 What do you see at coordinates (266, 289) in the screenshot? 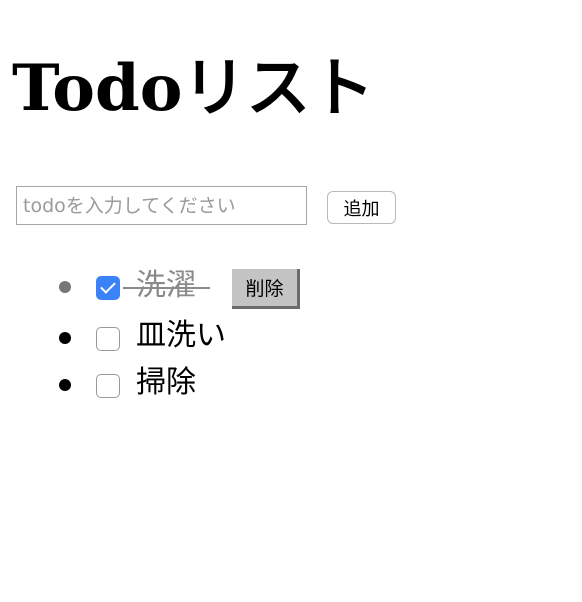
I see `delete-button: 削除` at bounding box center [266, 289].